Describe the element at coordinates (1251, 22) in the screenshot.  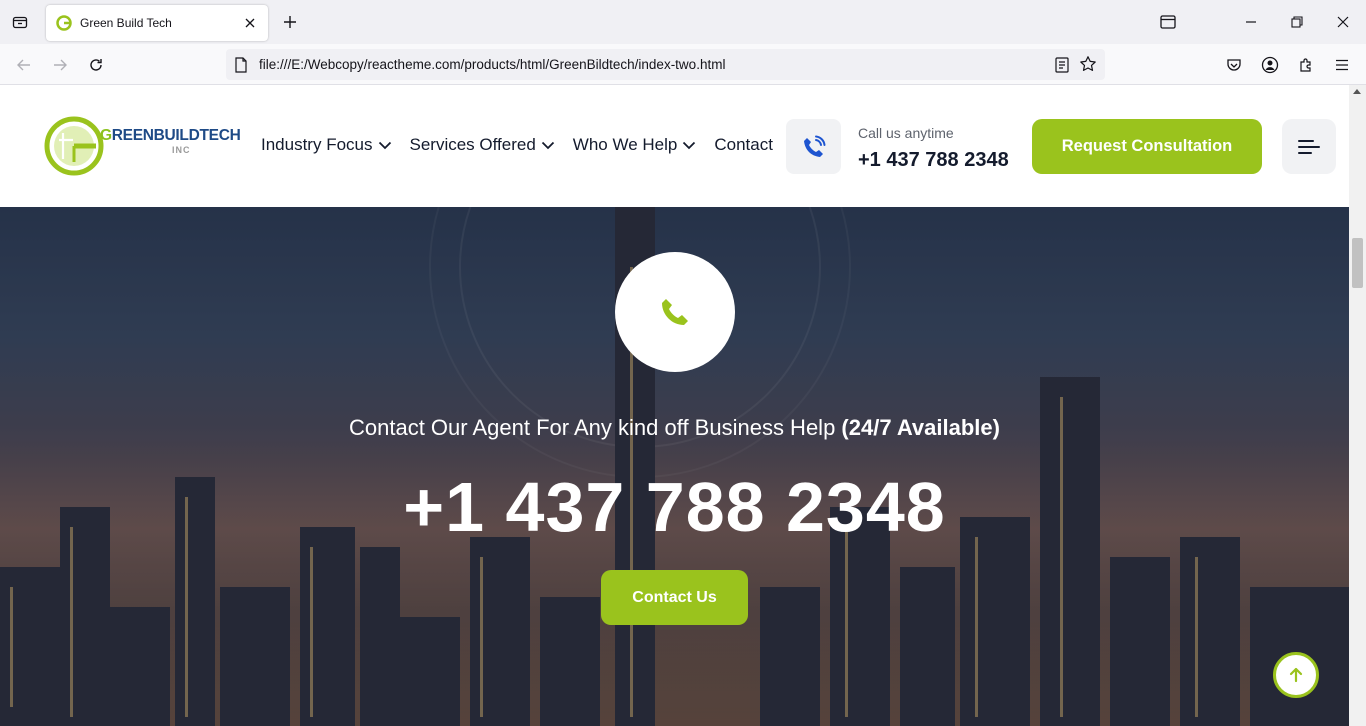
I see `minimize-icon` at that location.